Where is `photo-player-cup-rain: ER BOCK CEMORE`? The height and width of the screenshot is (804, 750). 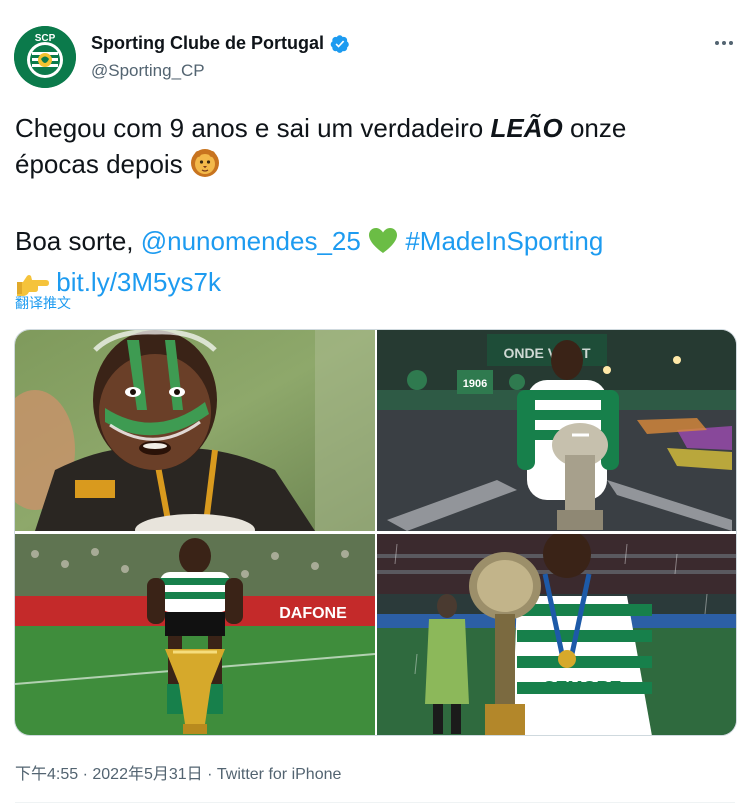 photo-player-cup-rain: ER BOCK CEMORE is located at coordinates (556, 634).